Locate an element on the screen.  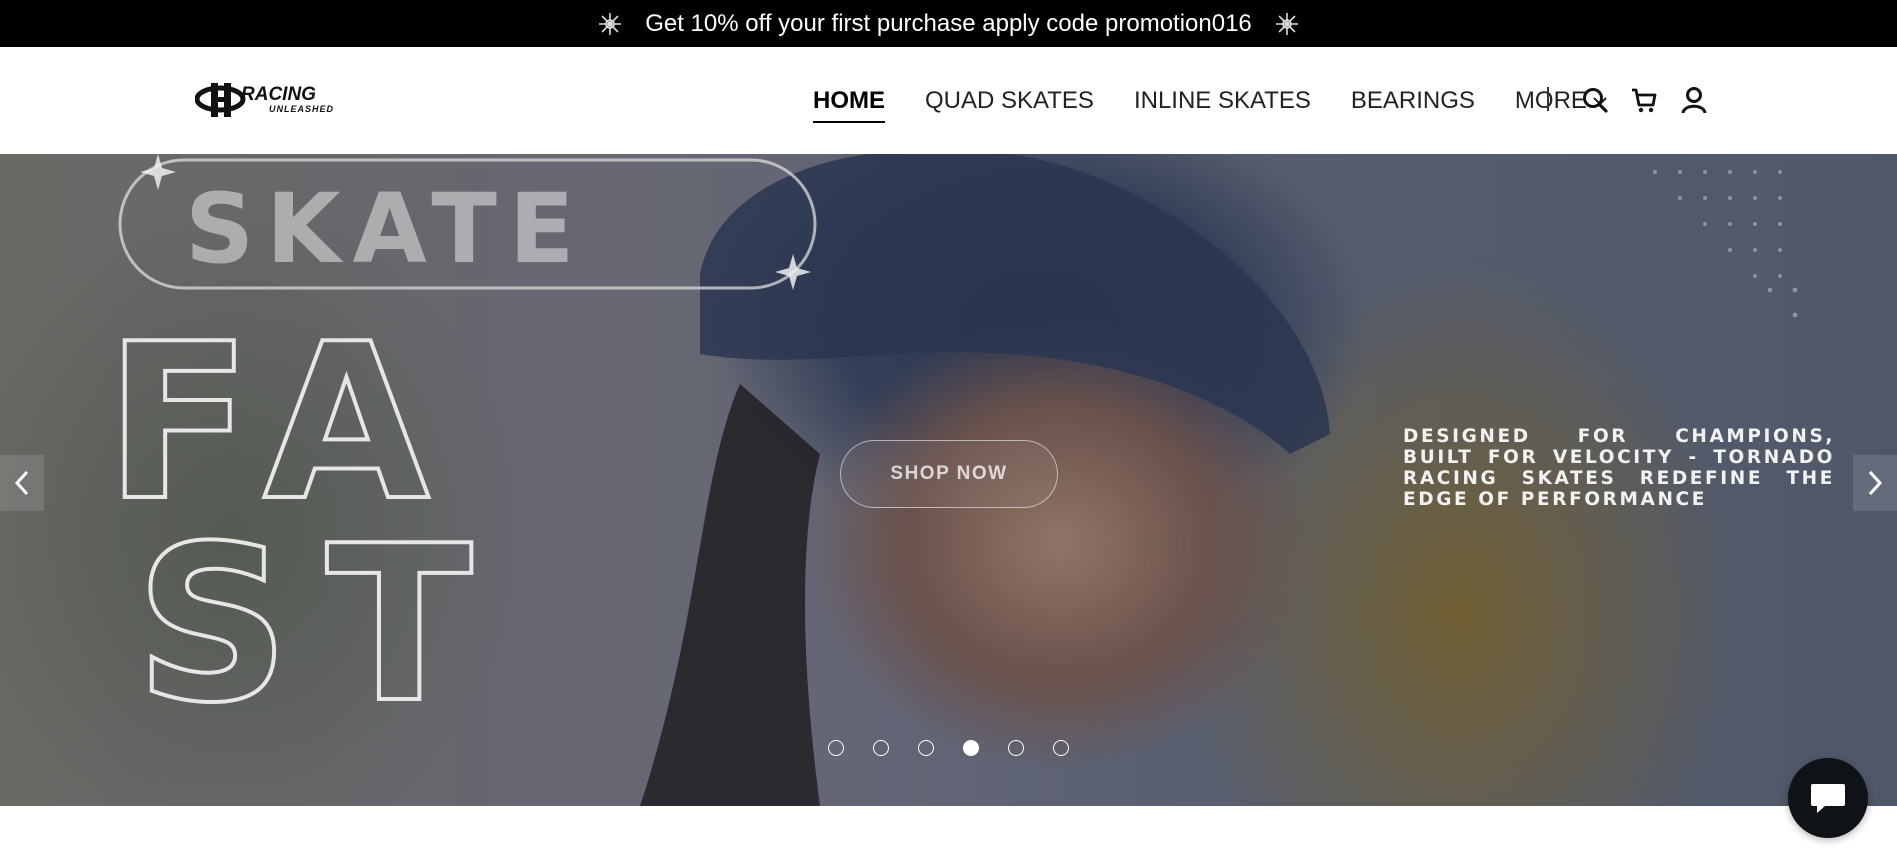
nav-quad-skates: QUAD SKATES is located at coordinates (1009, 100).